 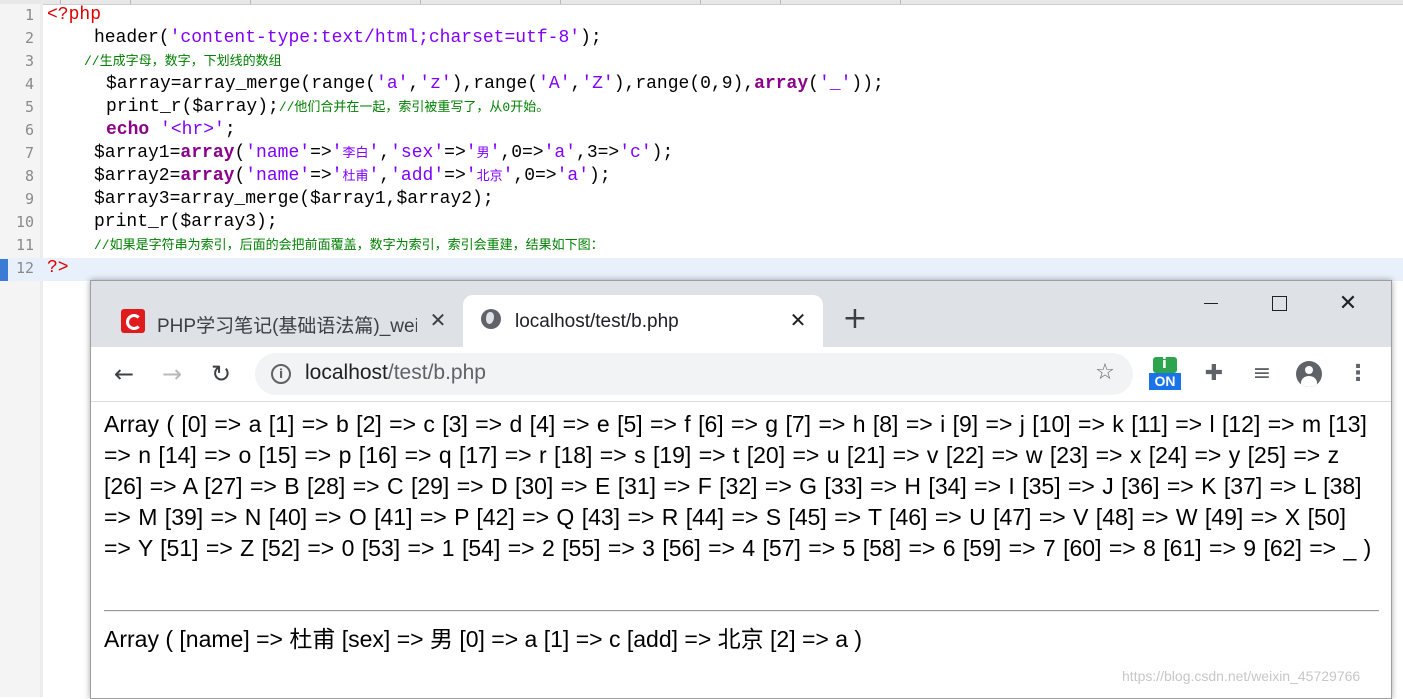 I want to click on string-token: 李白, so click(x=355, y=153).